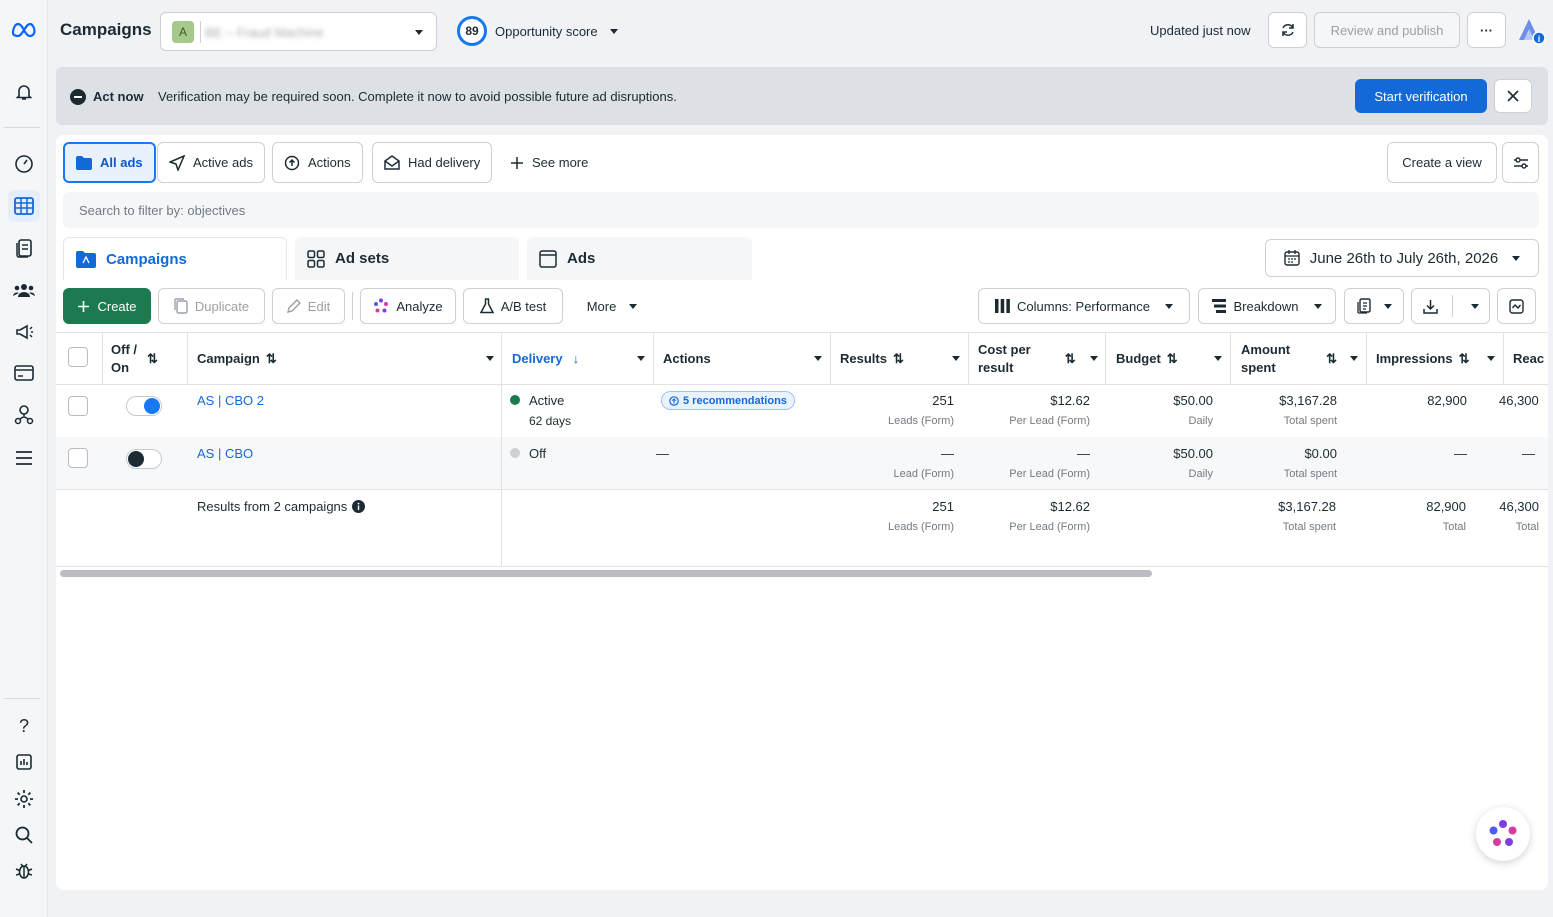  I want to click on header-actions: Actions, so click(687, 358).